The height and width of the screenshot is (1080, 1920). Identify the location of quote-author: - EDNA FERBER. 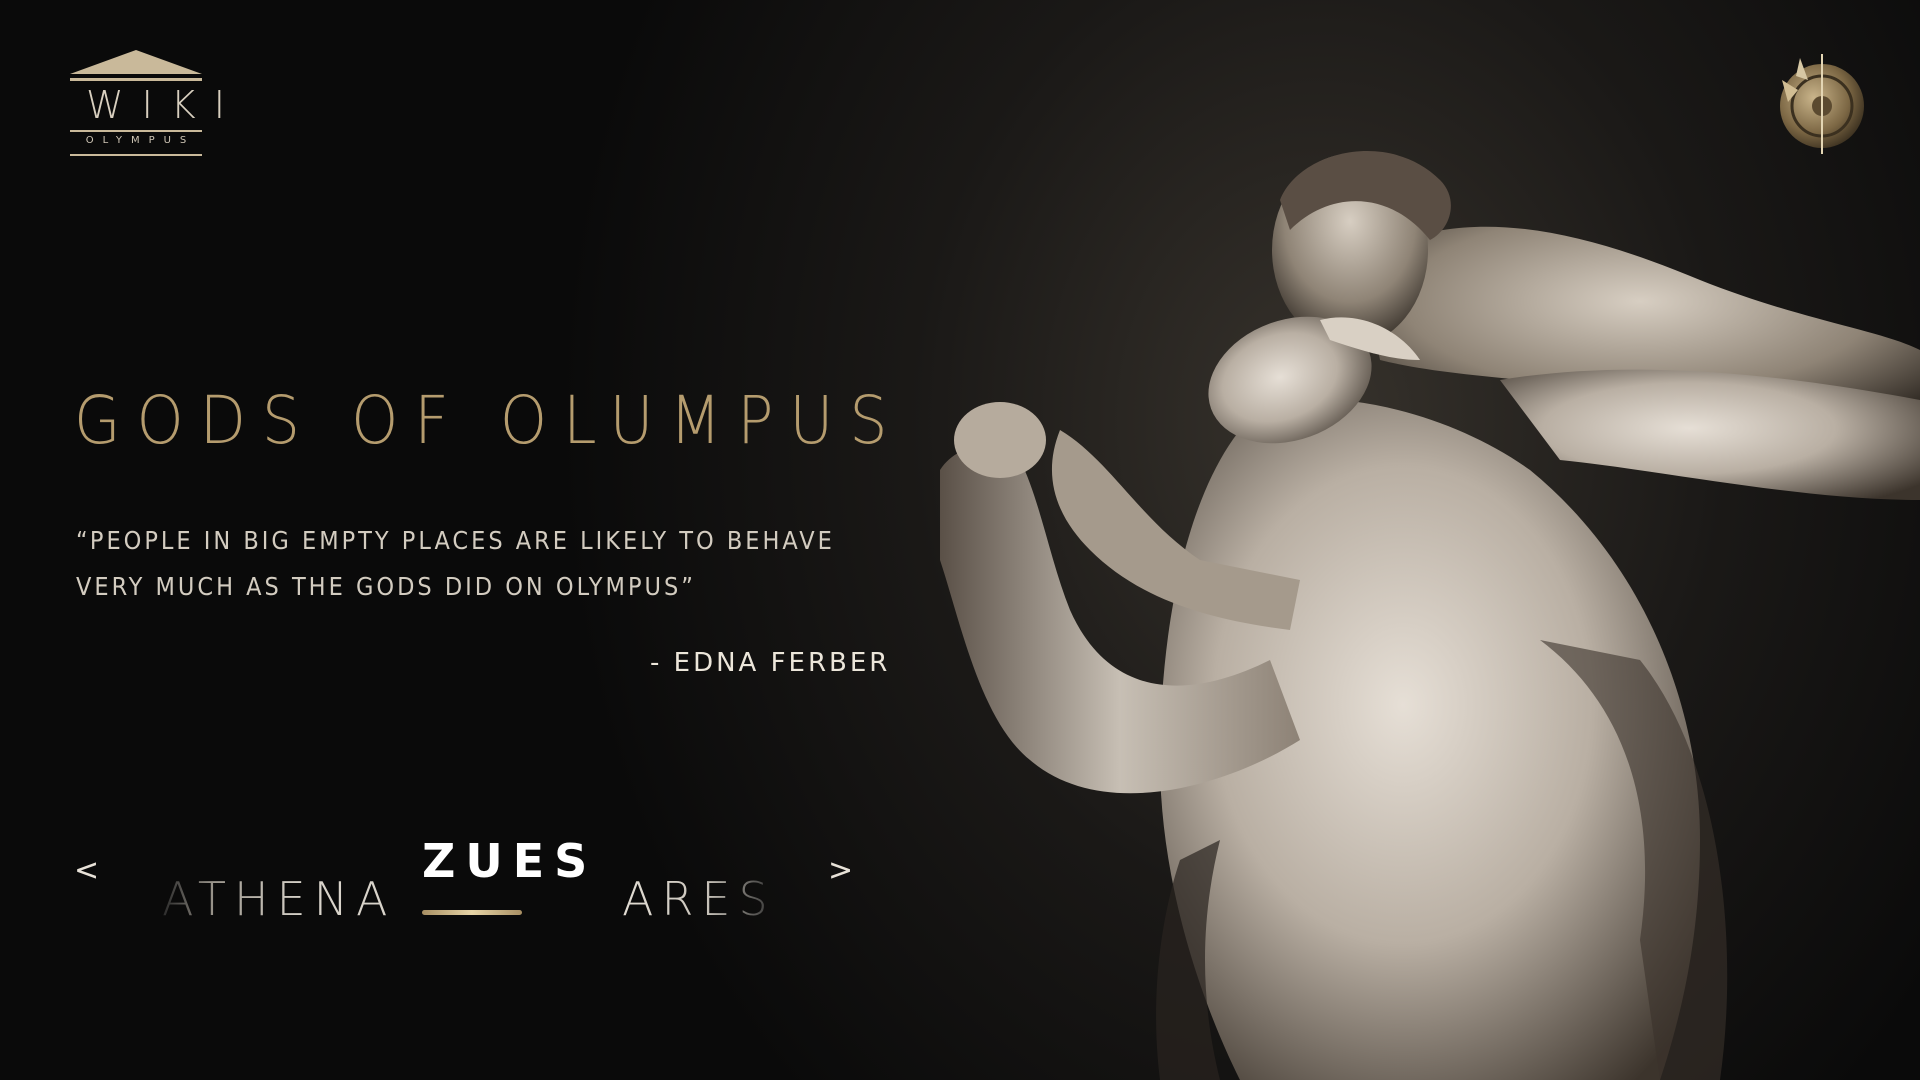
(770, 663).